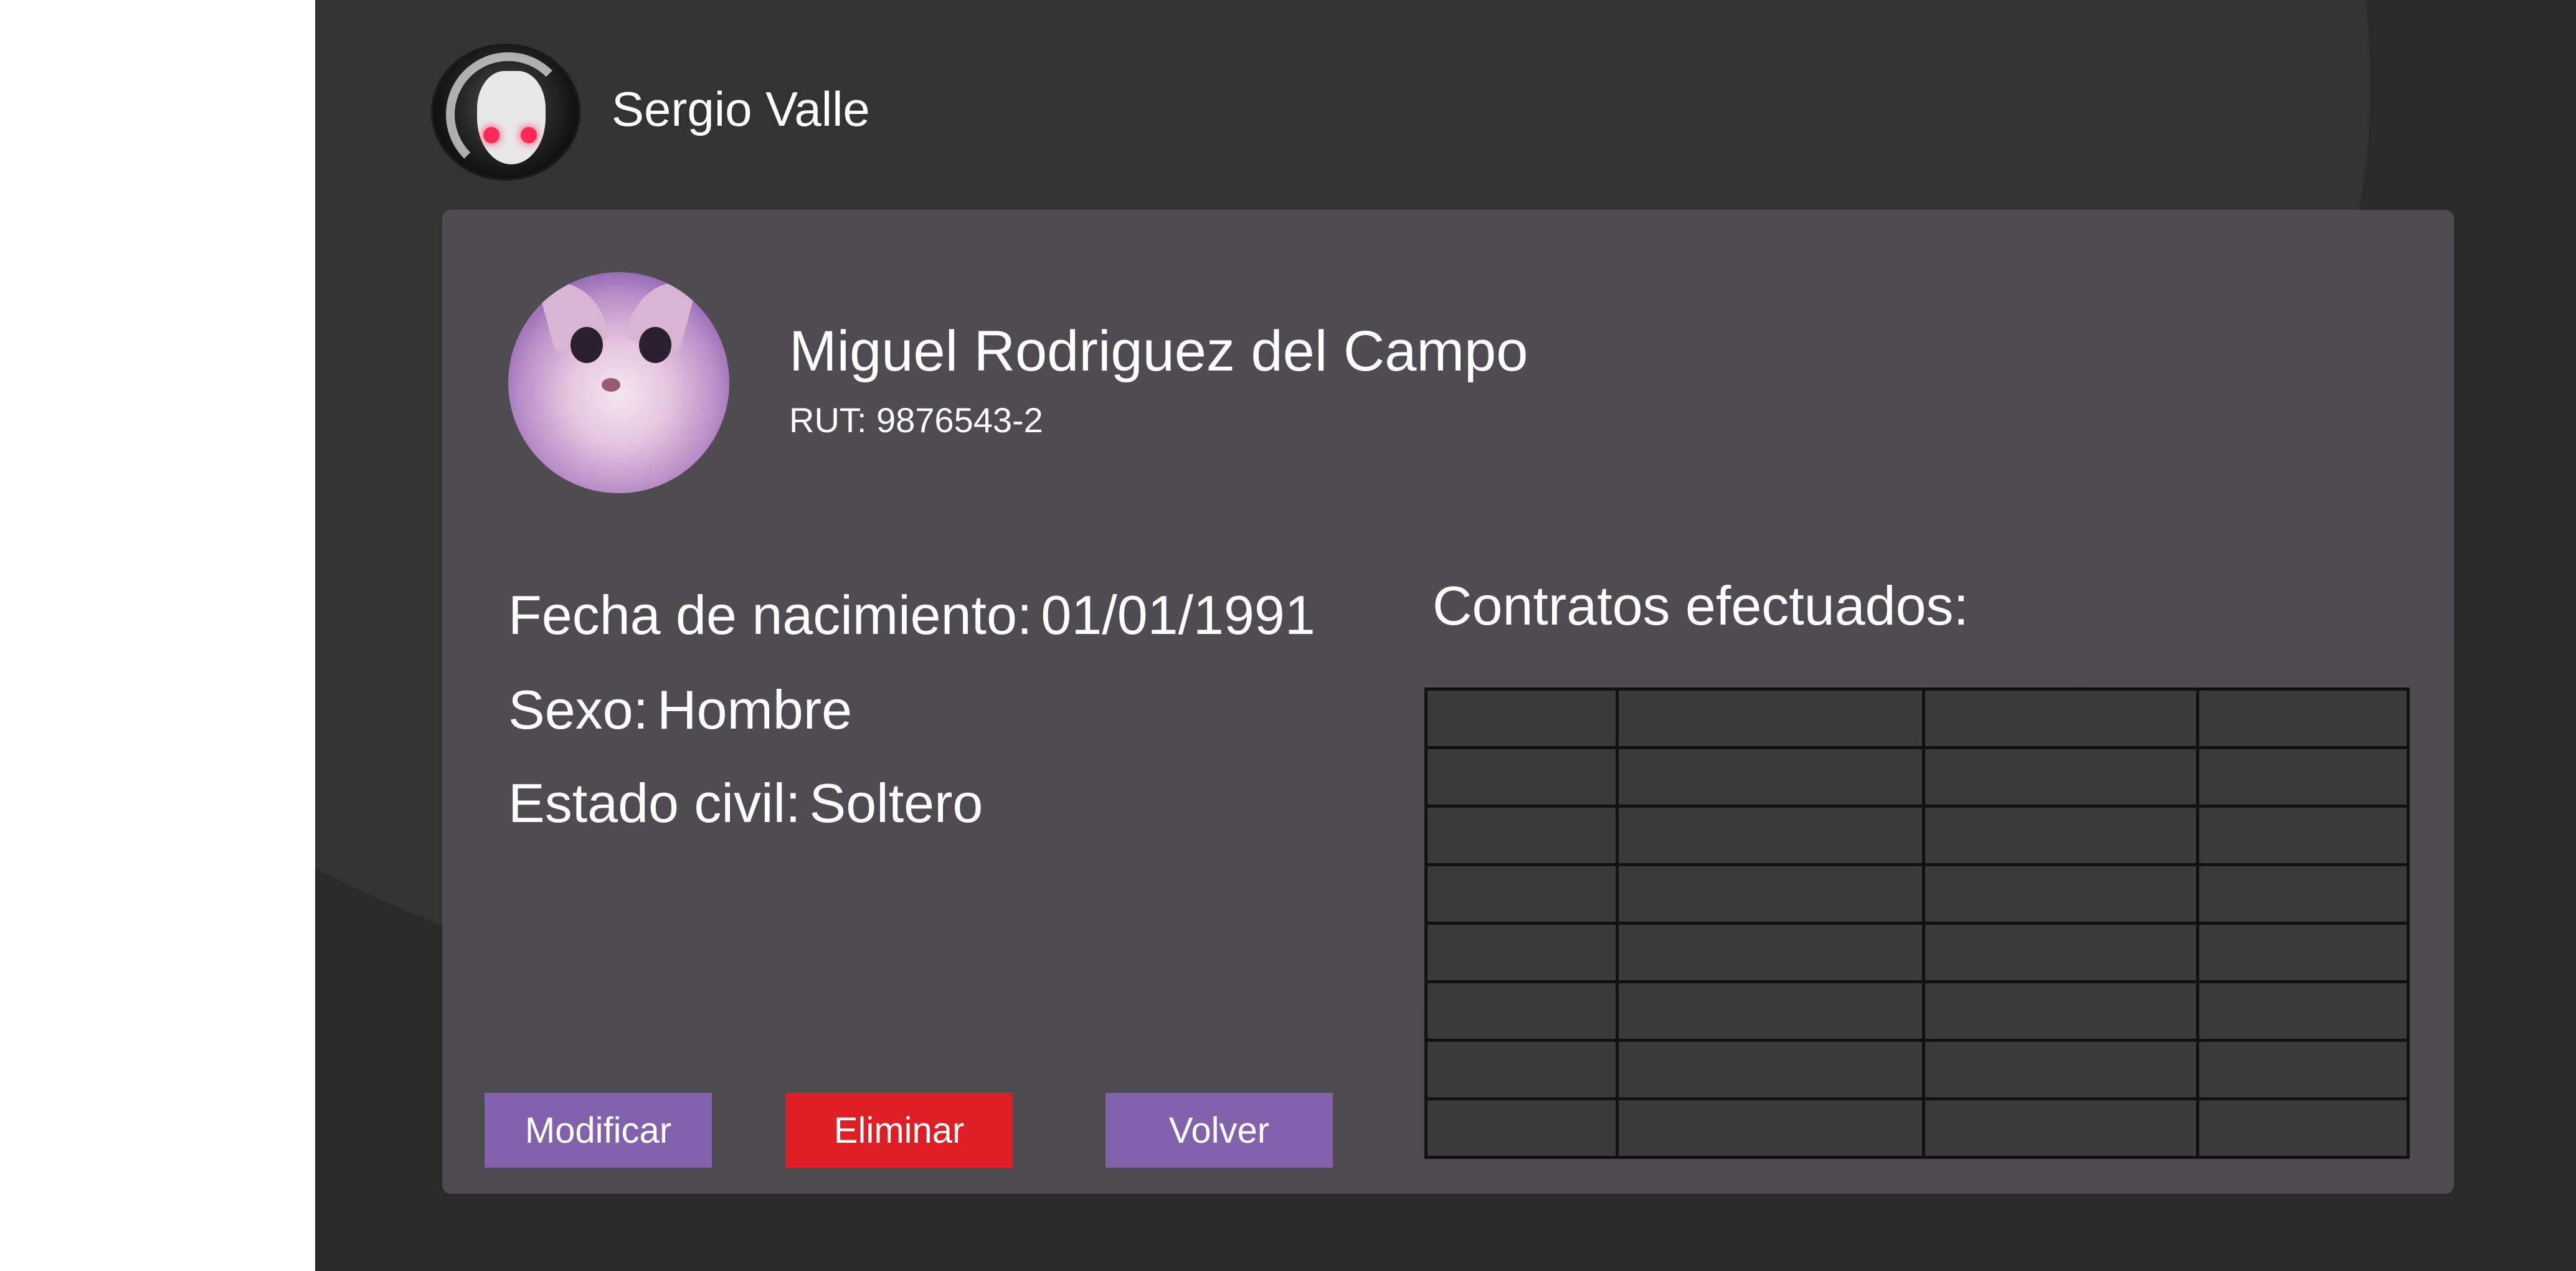  I want to click on sex-line: Sexo: Hombre, so click(680, 710).